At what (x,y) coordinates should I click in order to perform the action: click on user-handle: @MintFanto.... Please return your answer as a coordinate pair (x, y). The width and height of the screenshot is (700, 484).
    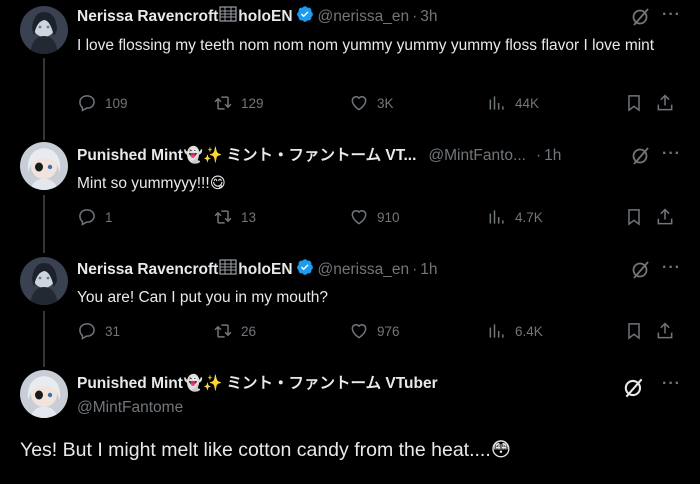
    Looking at the image, I should click on (477, 156).